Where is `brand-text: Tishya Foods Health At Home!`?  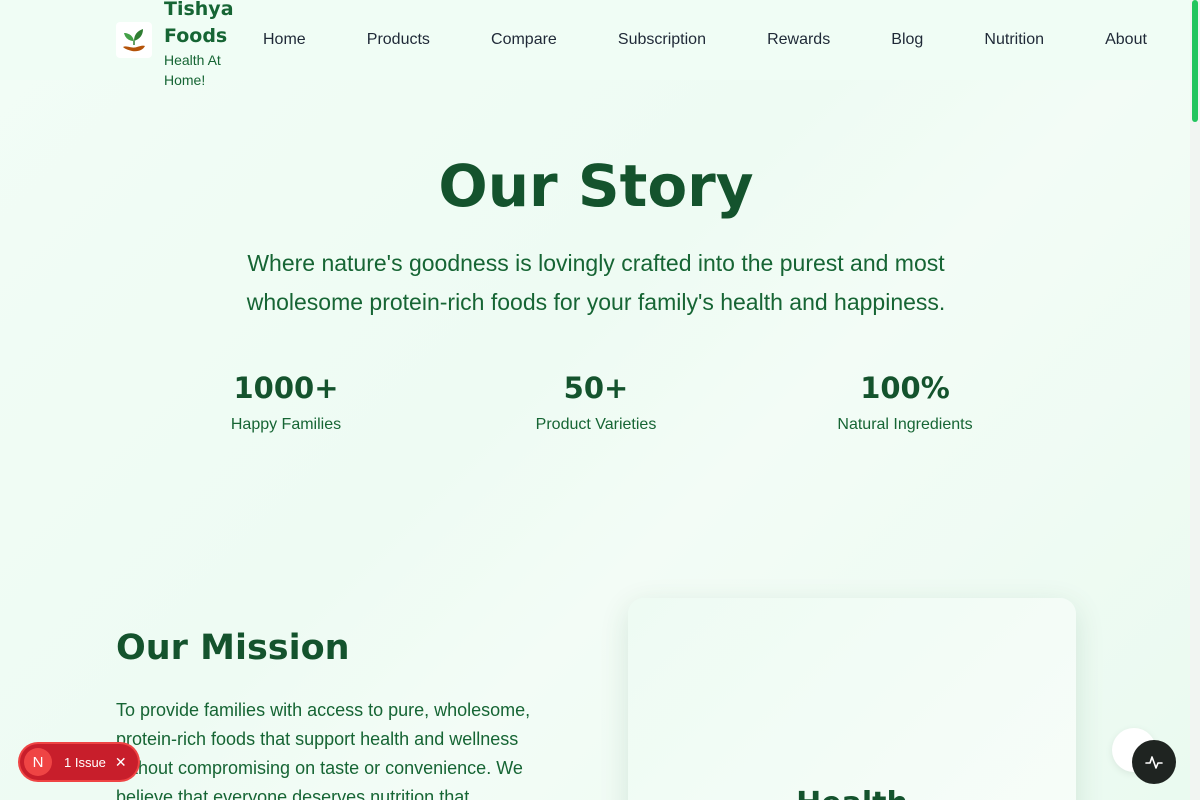
brand-text: Tishya Foods Health At Home! is located at coordinates (204, 45).